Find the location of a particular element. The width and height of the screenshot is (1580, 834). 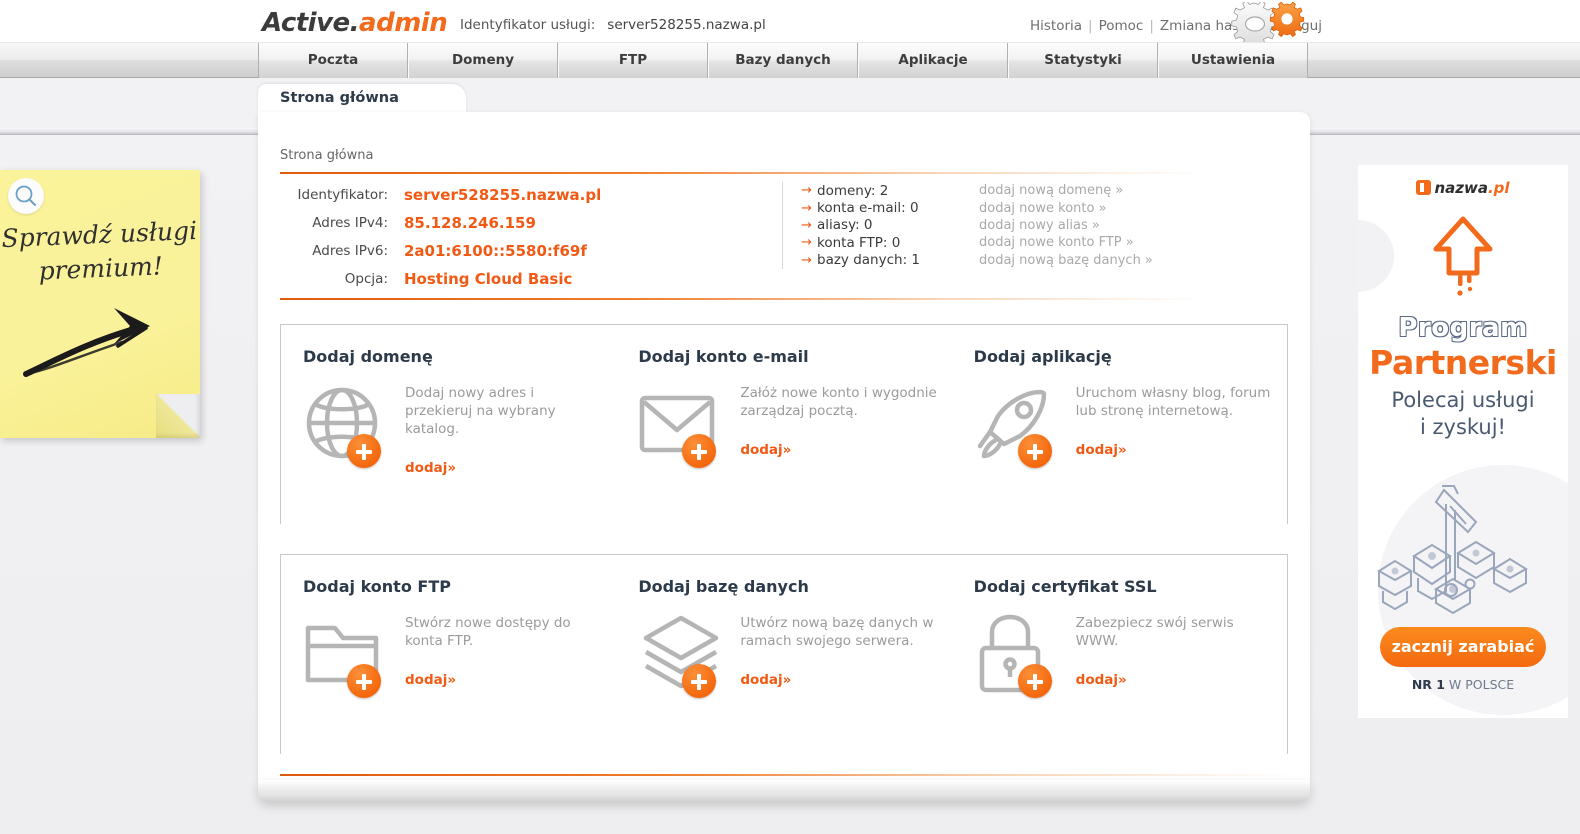

card-add-link-dodaj-certyfikat-ssl: dodaj» is located at coordinates (1176, 680).